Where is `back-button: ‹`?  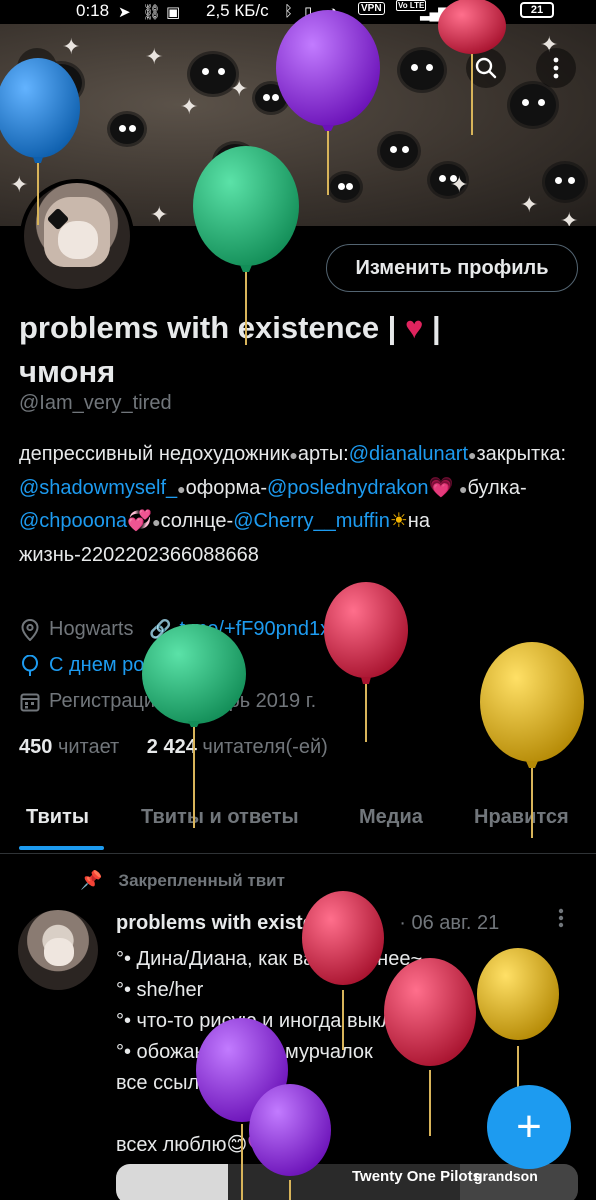 back-button: ‹ is located at coordinates (37, 68).